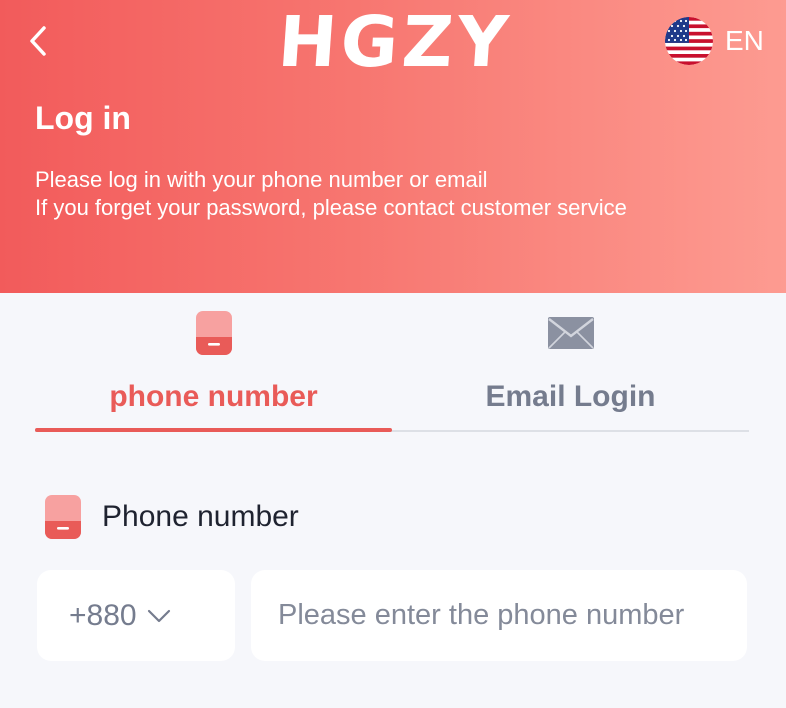 This screenshot has height=708, width=786. Describe the element at coordinates (158, 615) in the screenshot. I see `chevron-down-icon` at that location.